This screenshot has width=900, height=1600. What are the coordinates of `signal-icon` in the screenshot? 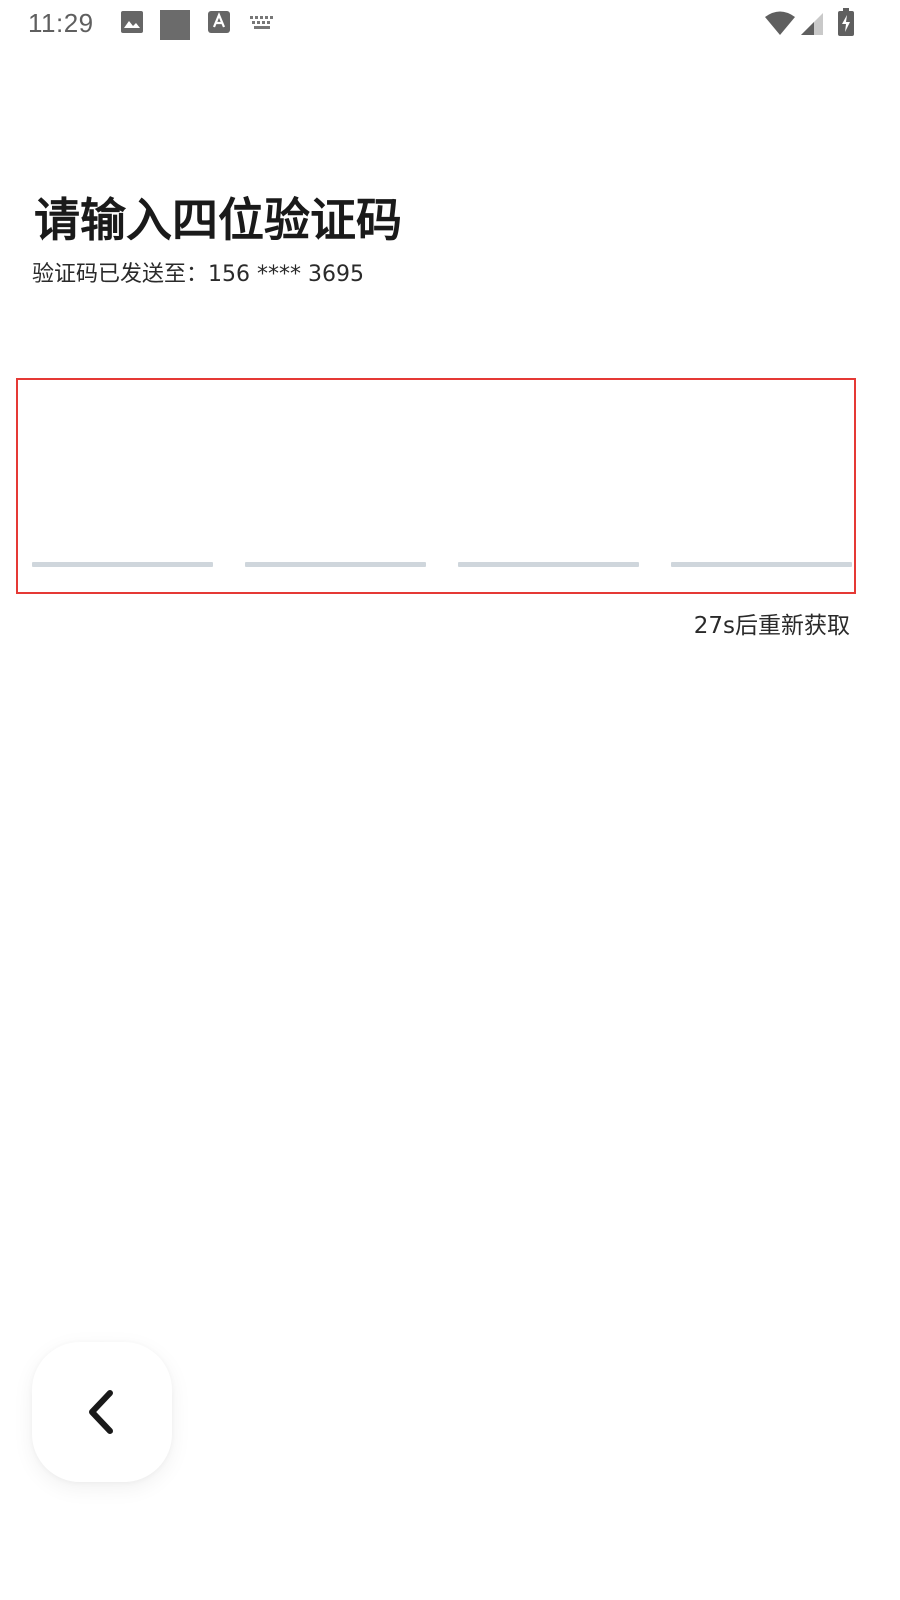 It's located at (812, 24).